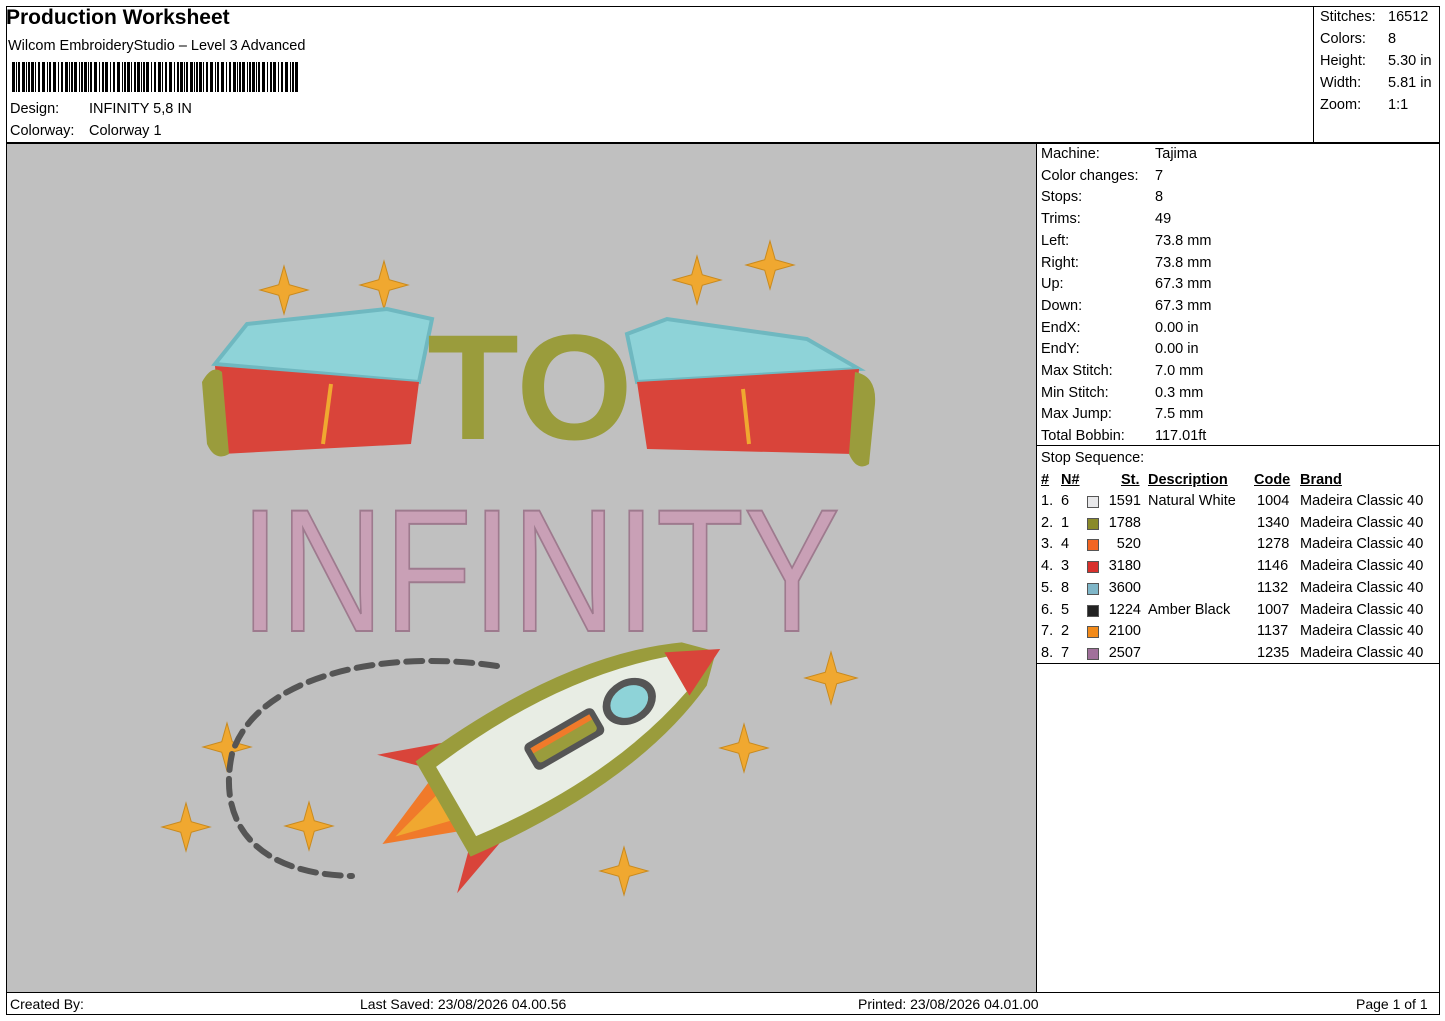  What do you see at coordinates (1047, 652) in the screenshot?
I see `stop-number: 8.` at bounding box center [1047, 652].